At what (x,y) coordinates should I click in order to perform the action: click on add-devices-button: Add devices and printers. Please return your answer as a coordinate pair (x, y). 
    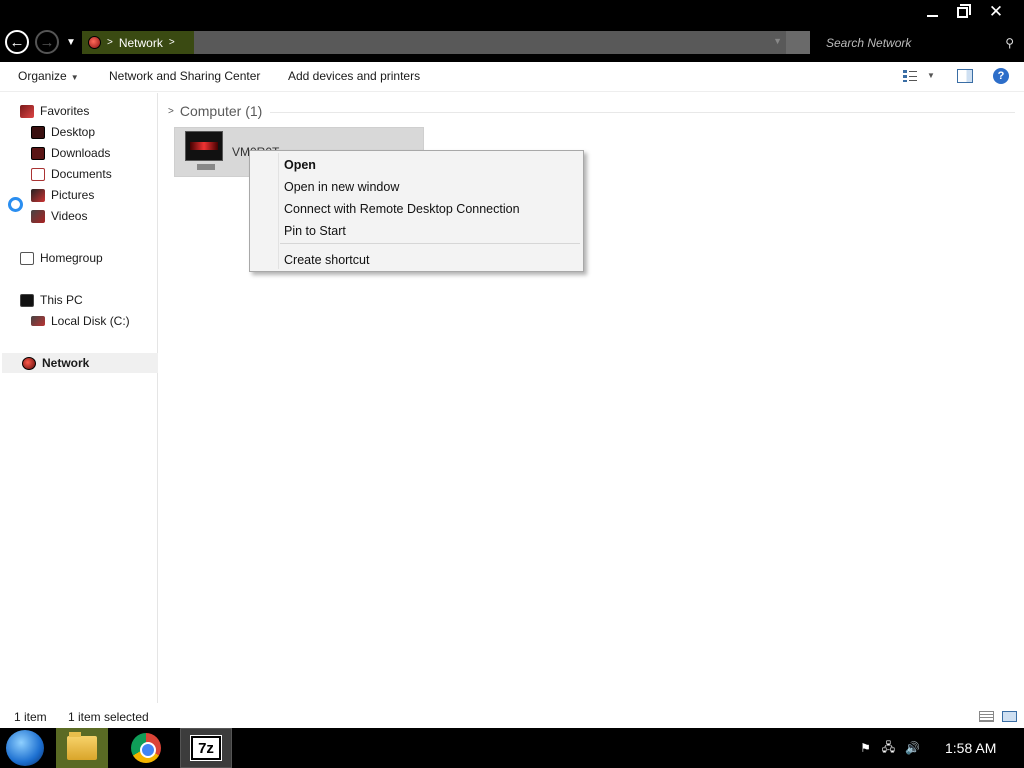
    Looking at the image, I should click on (354, 76).